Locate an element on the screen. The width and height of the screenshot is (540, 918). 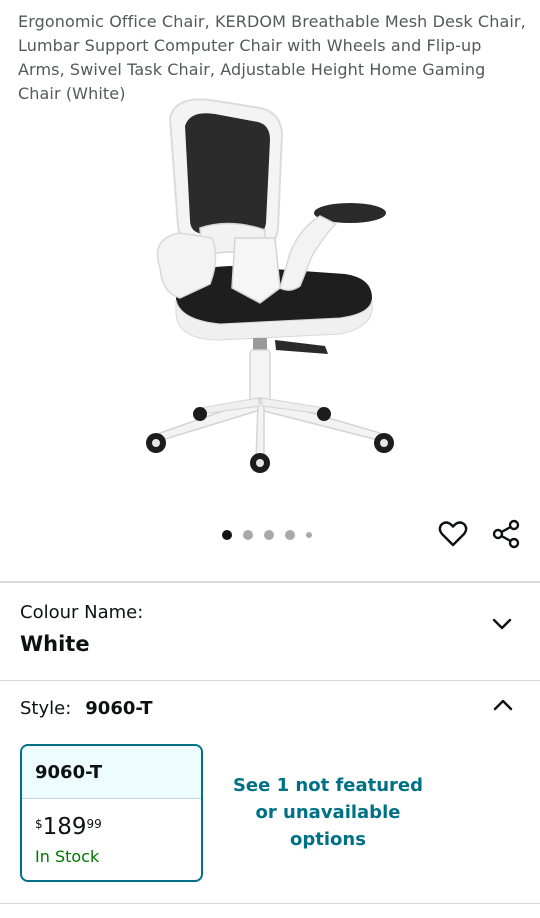
price-fraction: 99 is located at coordinates (94, 824).